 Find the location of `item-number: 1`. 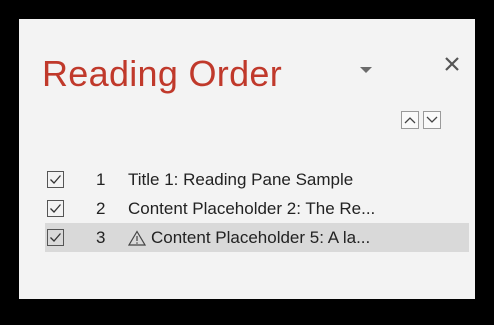

item-number: 1 is located at coordinates (101, 179).